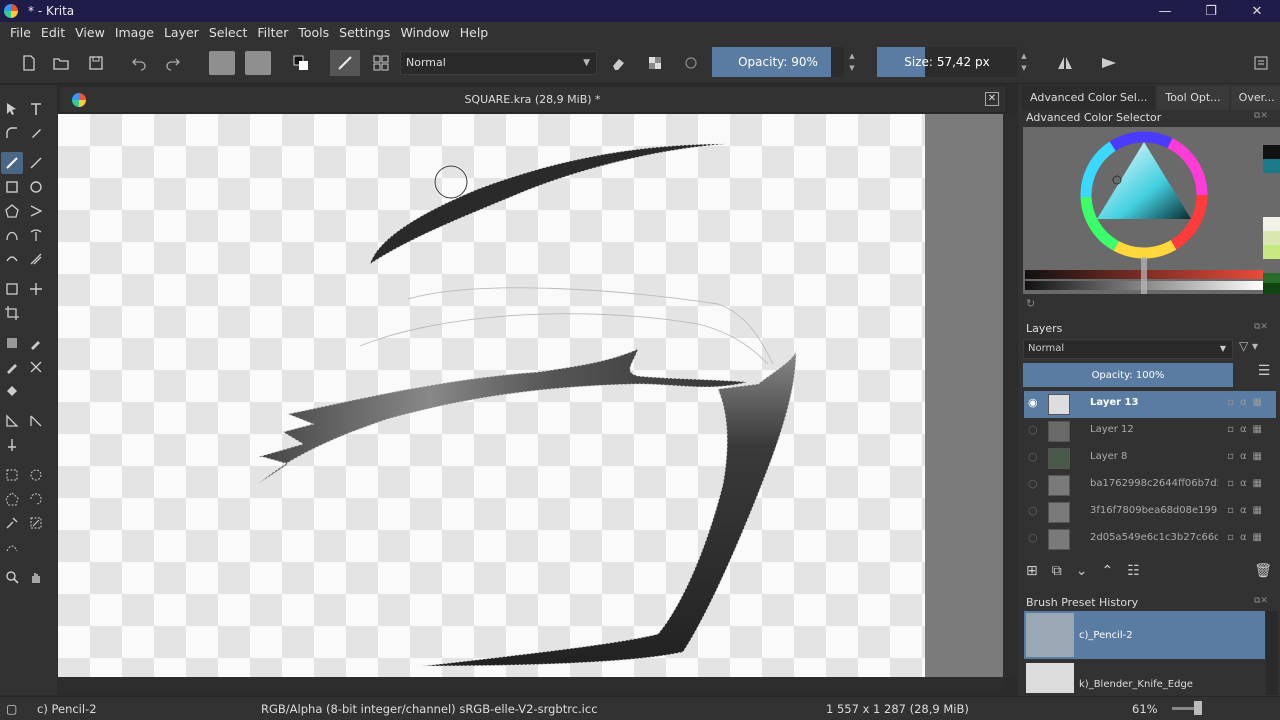 Image resolution: width=1280 pixels, height=720 pixels. What do you see at coordinates (36, 421) in the screenshot?
I see `measure-tool-icon` at bounding box center [36, 421].